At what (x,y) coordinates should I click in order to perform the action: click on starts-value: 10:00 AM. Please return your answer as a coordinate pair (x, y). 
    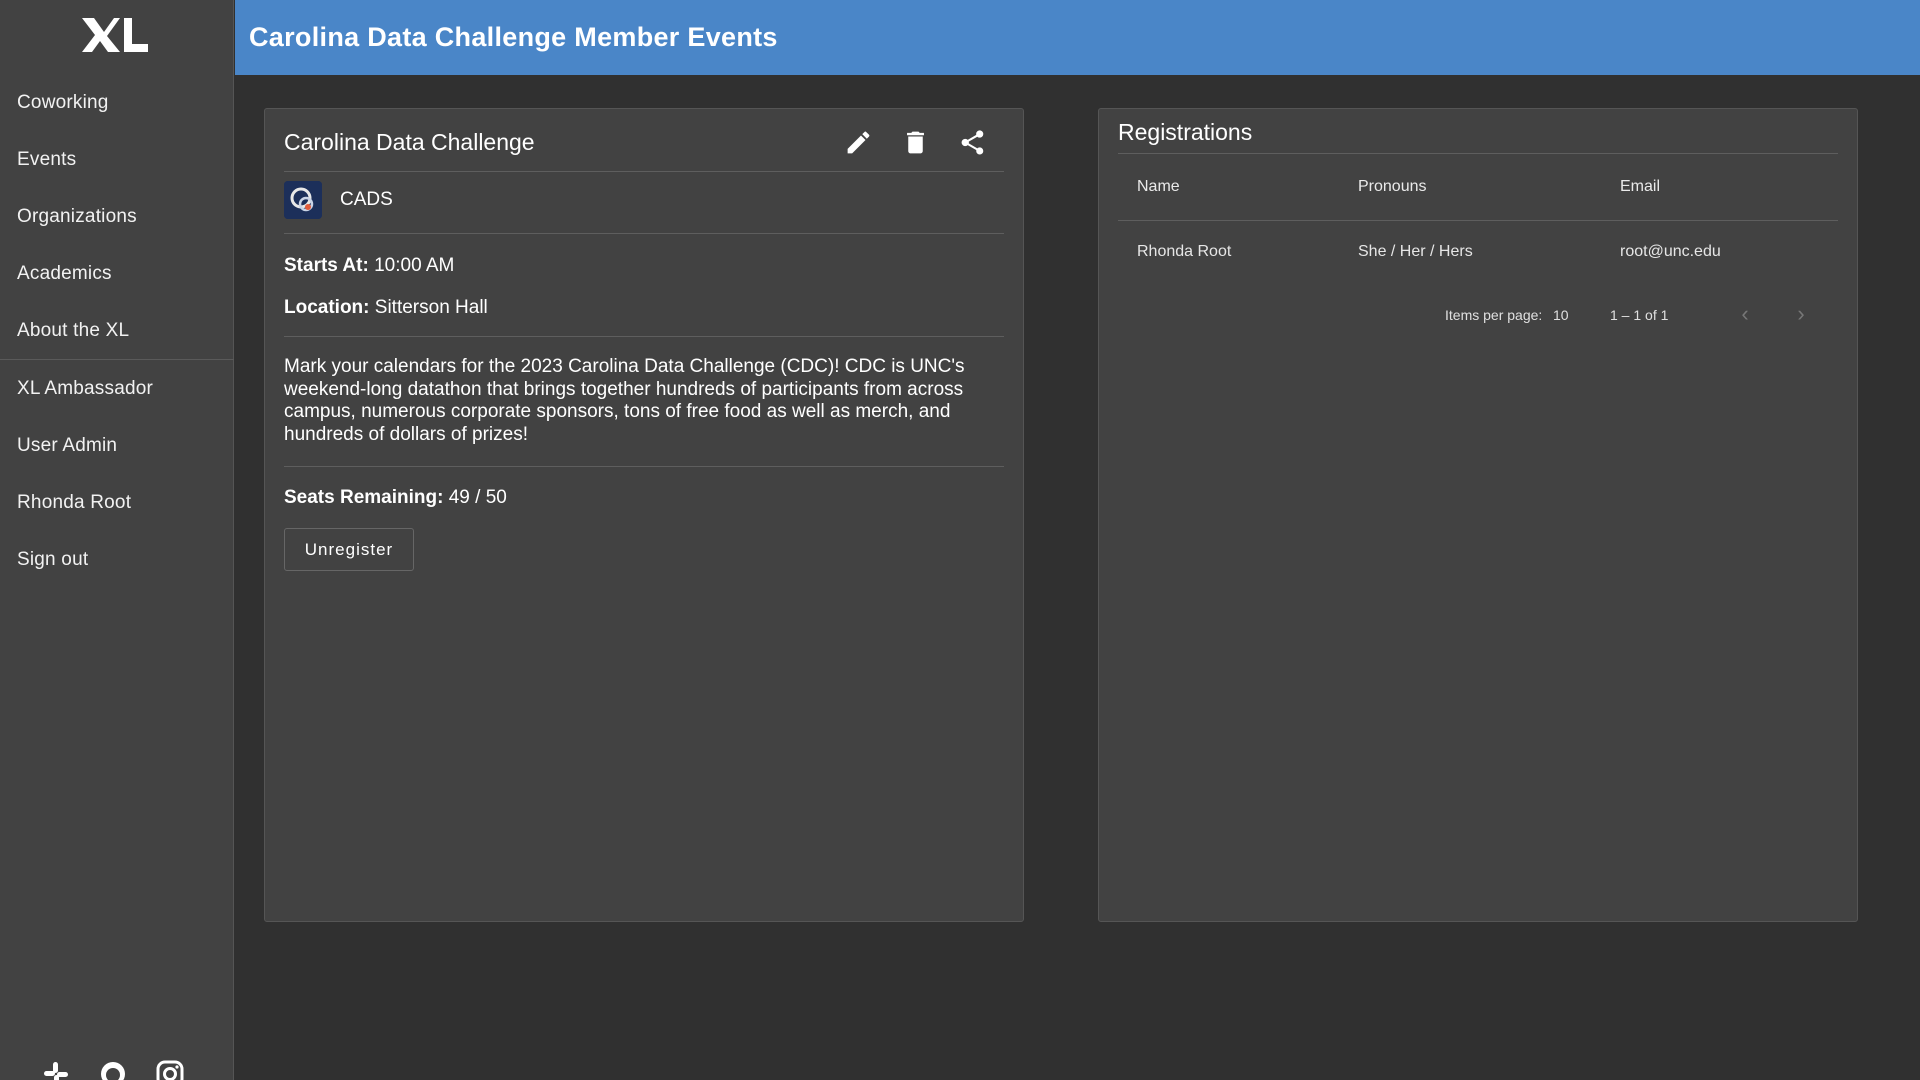
    Looking at the image, I should click on (414, 265).